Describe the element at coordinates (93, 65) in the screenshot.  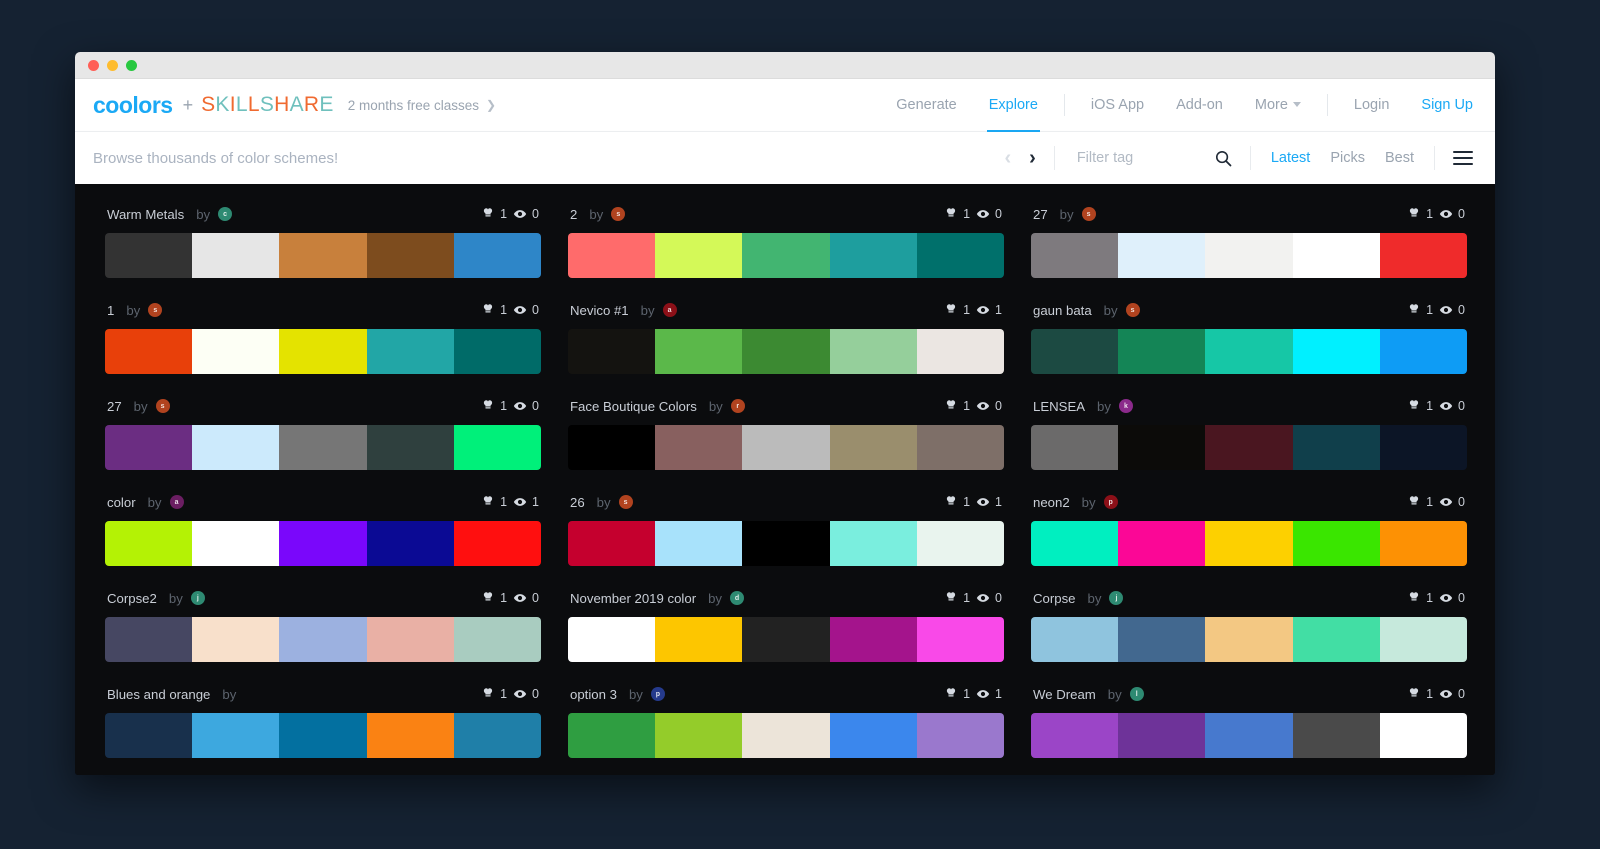
I see `close-window-button` at that location.